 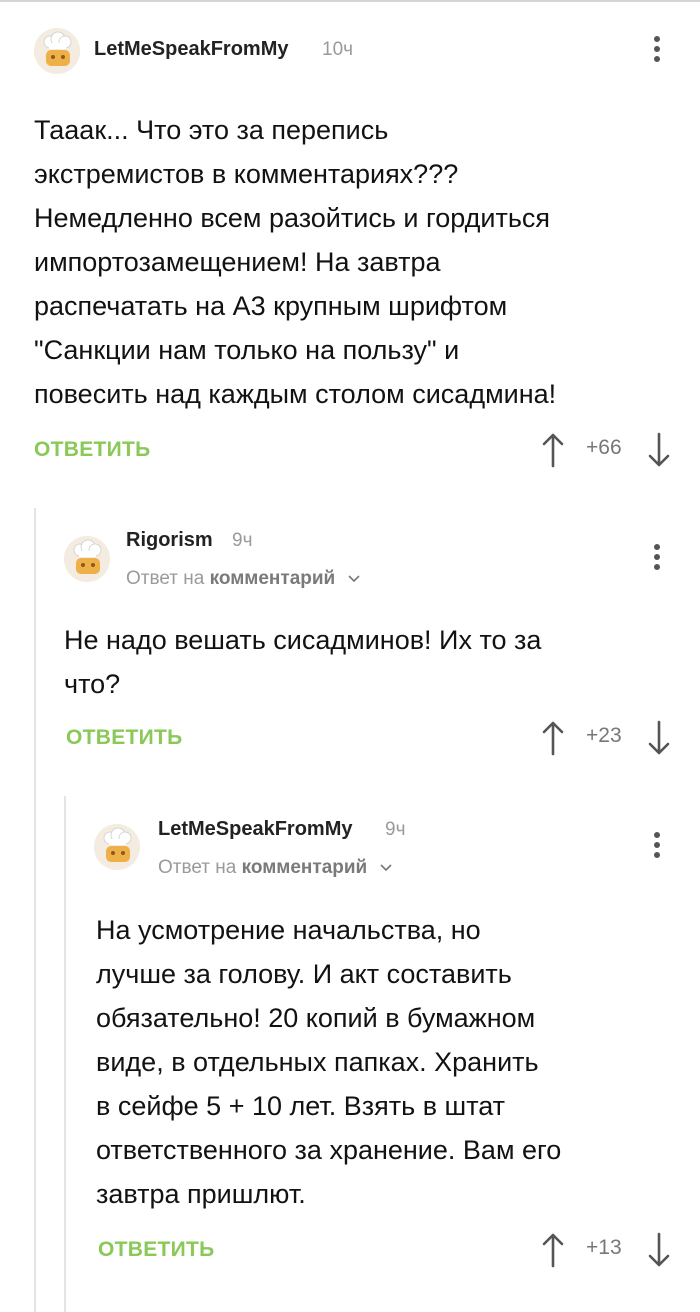 I want to click on comment-text: Не надо вешать сисадминов! Их то за что?, so click(x=303, y=662).